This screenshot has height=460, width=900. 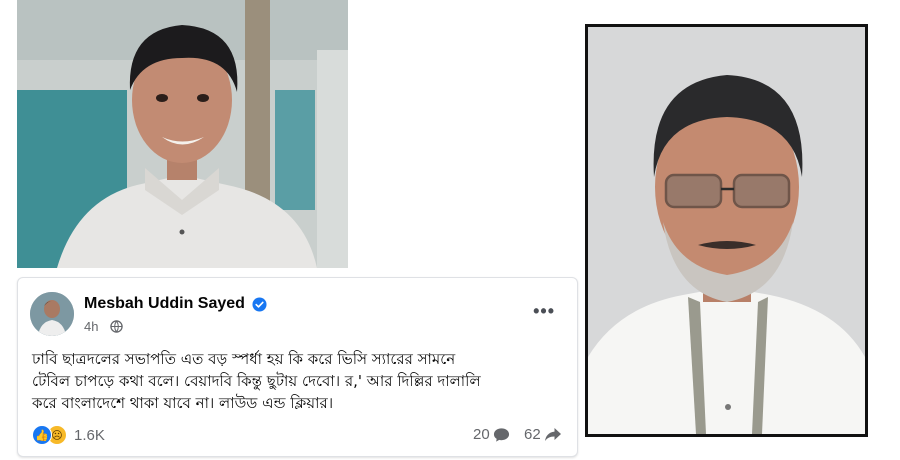 What do you see at coordinates (89, 435) in the screenshot?
I see `reactions-count: 1.6K` at bounding box center [89, 435].